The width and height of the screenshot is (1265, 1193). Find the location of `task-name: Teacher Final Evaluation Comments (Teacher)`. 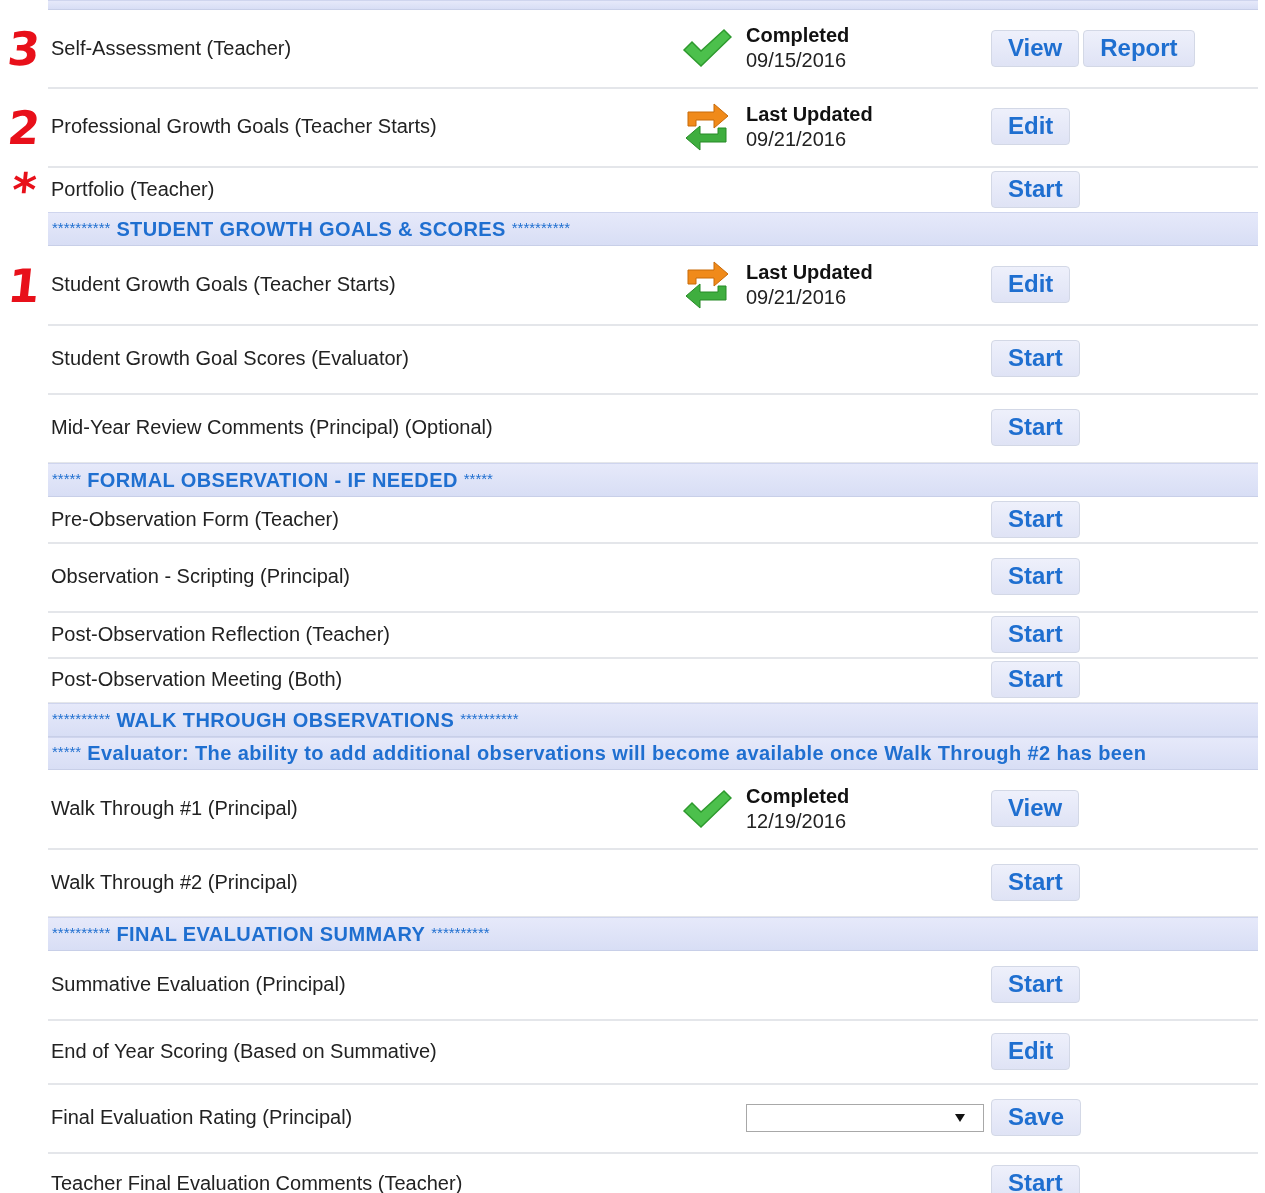

task-name: Teacher Final Evaluation Comments (Teacher) is located at coordinates (257, 1182).